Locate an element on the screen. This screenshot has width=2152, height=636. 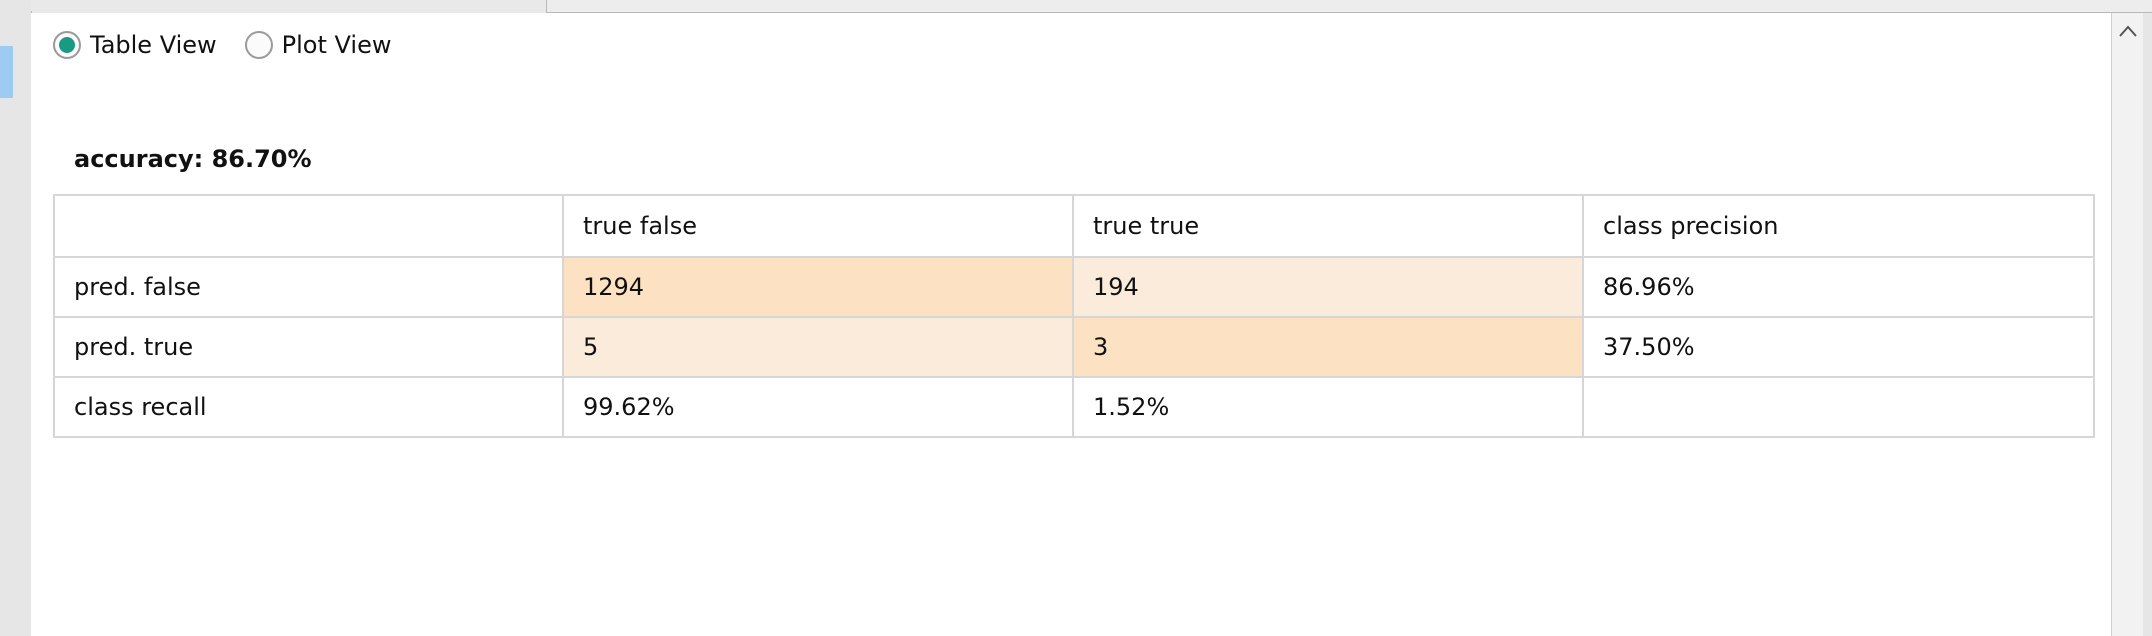
cell-recall-true-true: 1.52% is located at coordinates (1328, 407).